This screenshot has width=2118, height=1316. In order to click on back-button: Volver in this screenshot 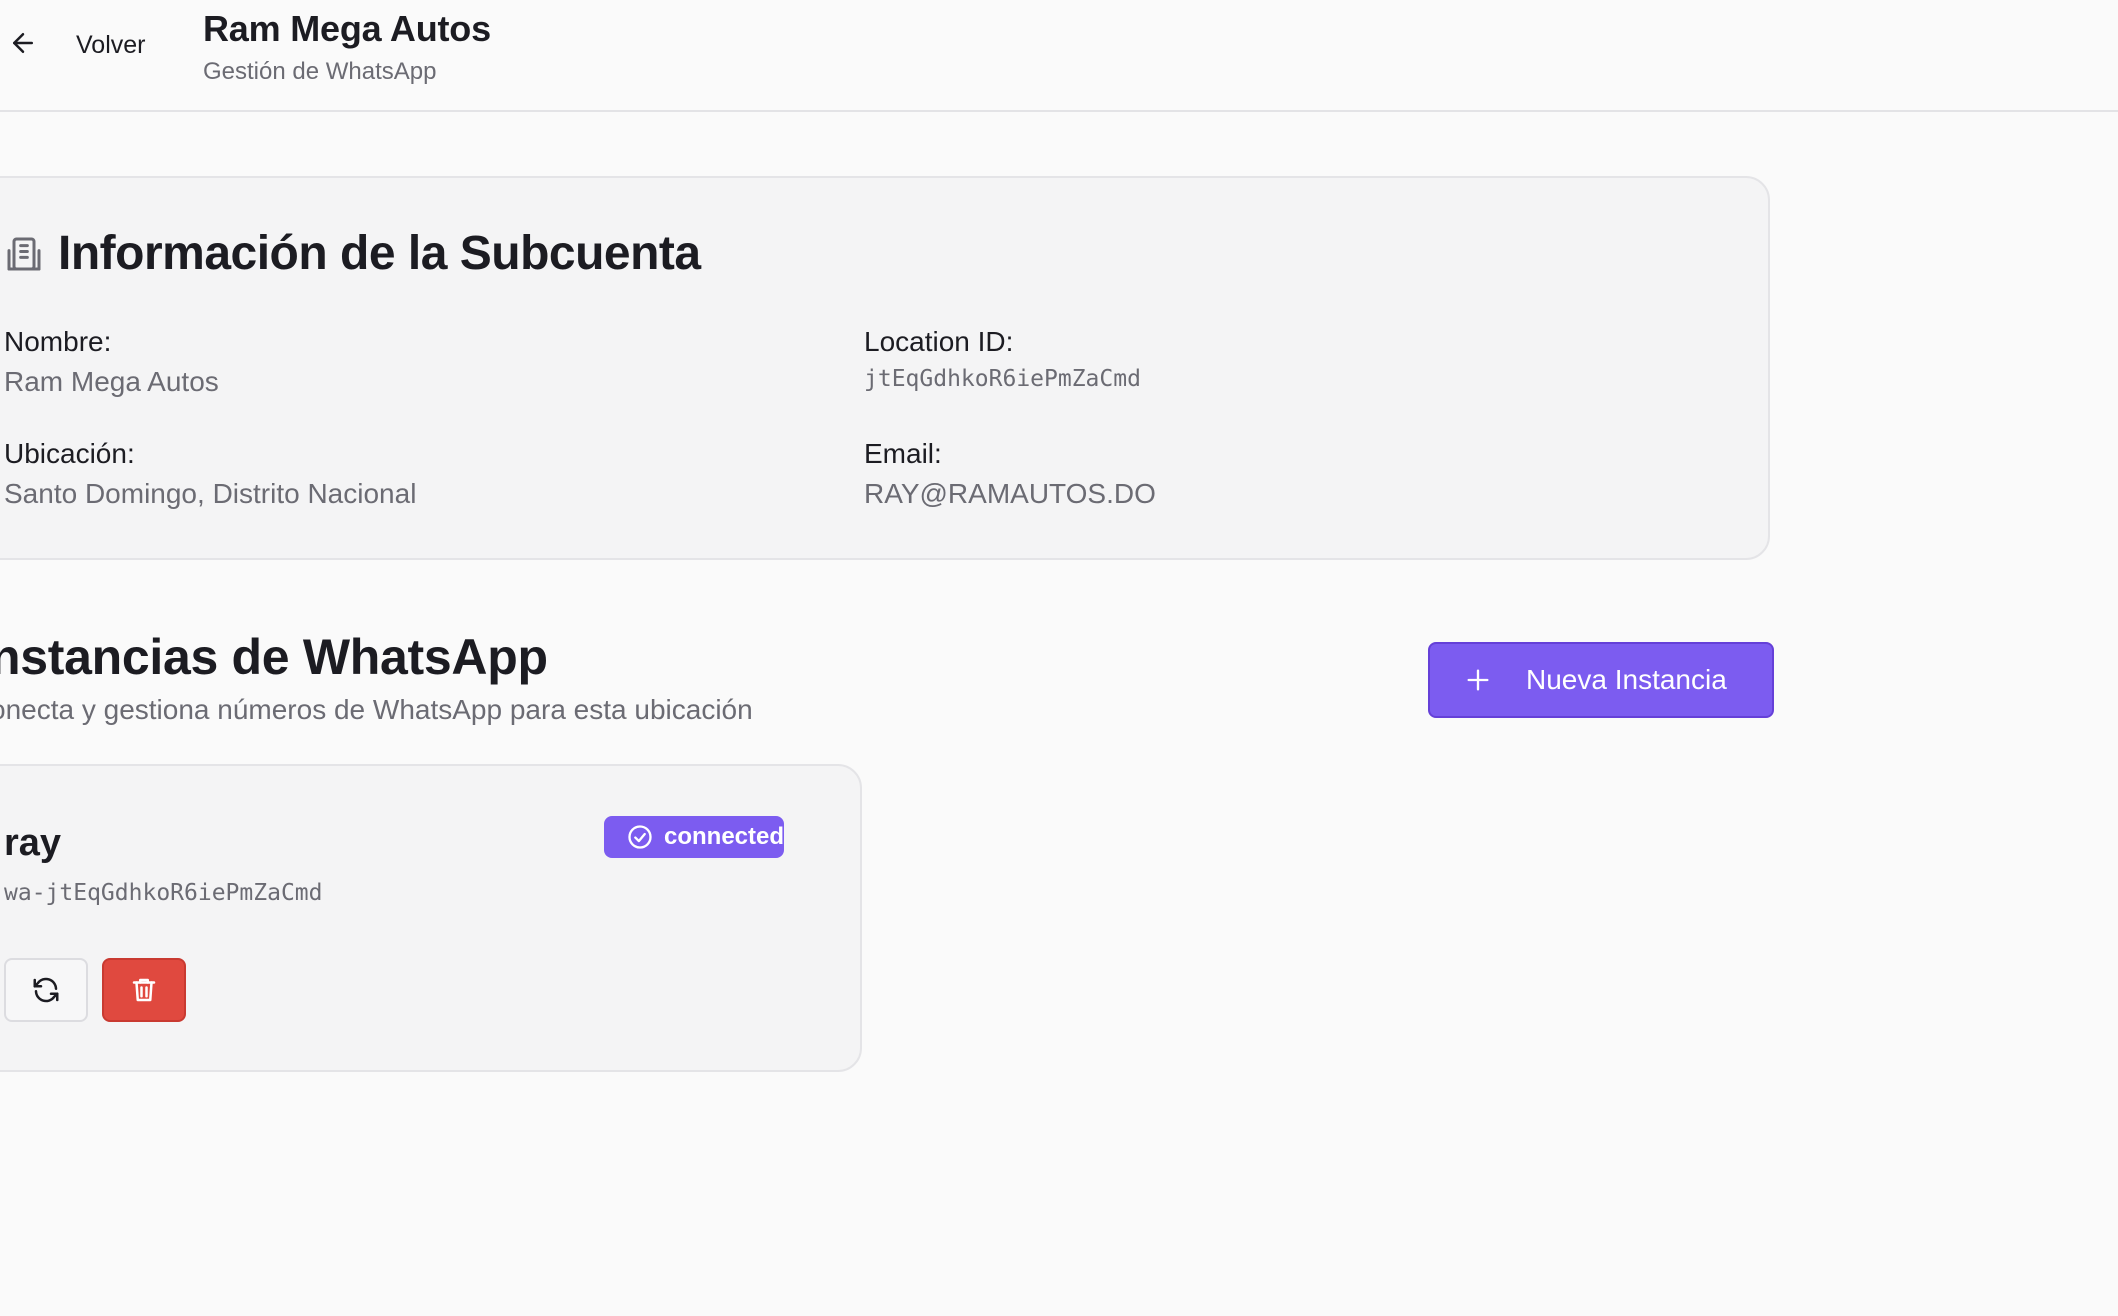, I will do `click(76, 45)`.